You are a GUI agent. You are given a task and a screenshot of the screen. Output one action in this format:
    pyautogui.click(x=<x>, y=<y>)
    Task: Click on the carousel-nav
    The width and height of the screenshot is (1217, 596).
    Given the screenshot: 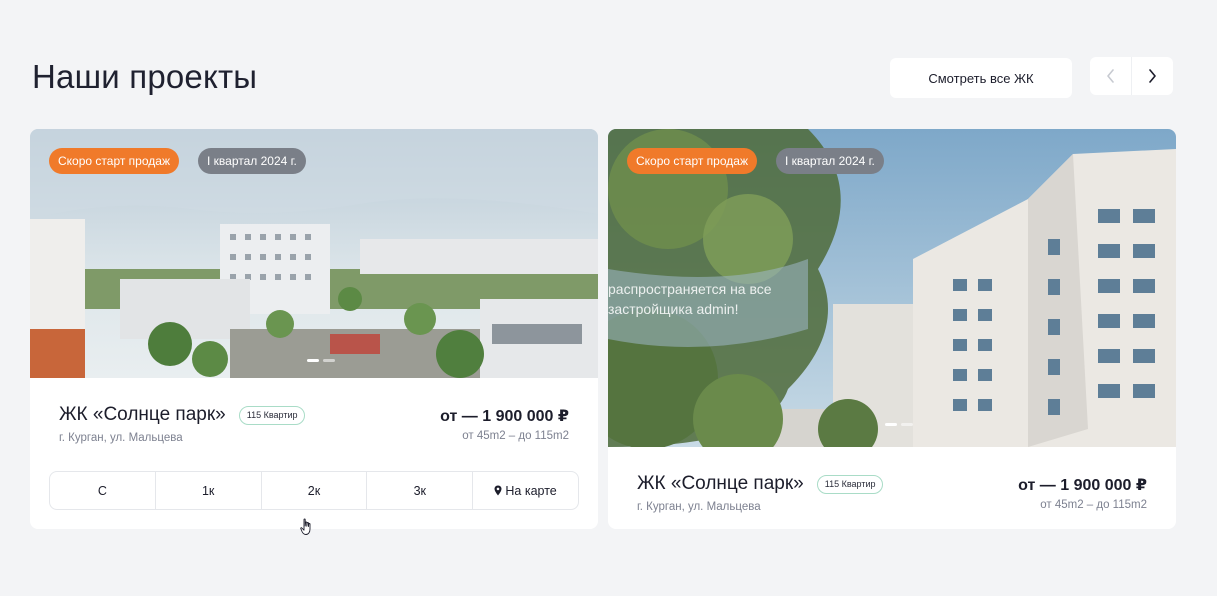 What is the action you would take?
    pyautogui.click(x=1131, y=76)
    